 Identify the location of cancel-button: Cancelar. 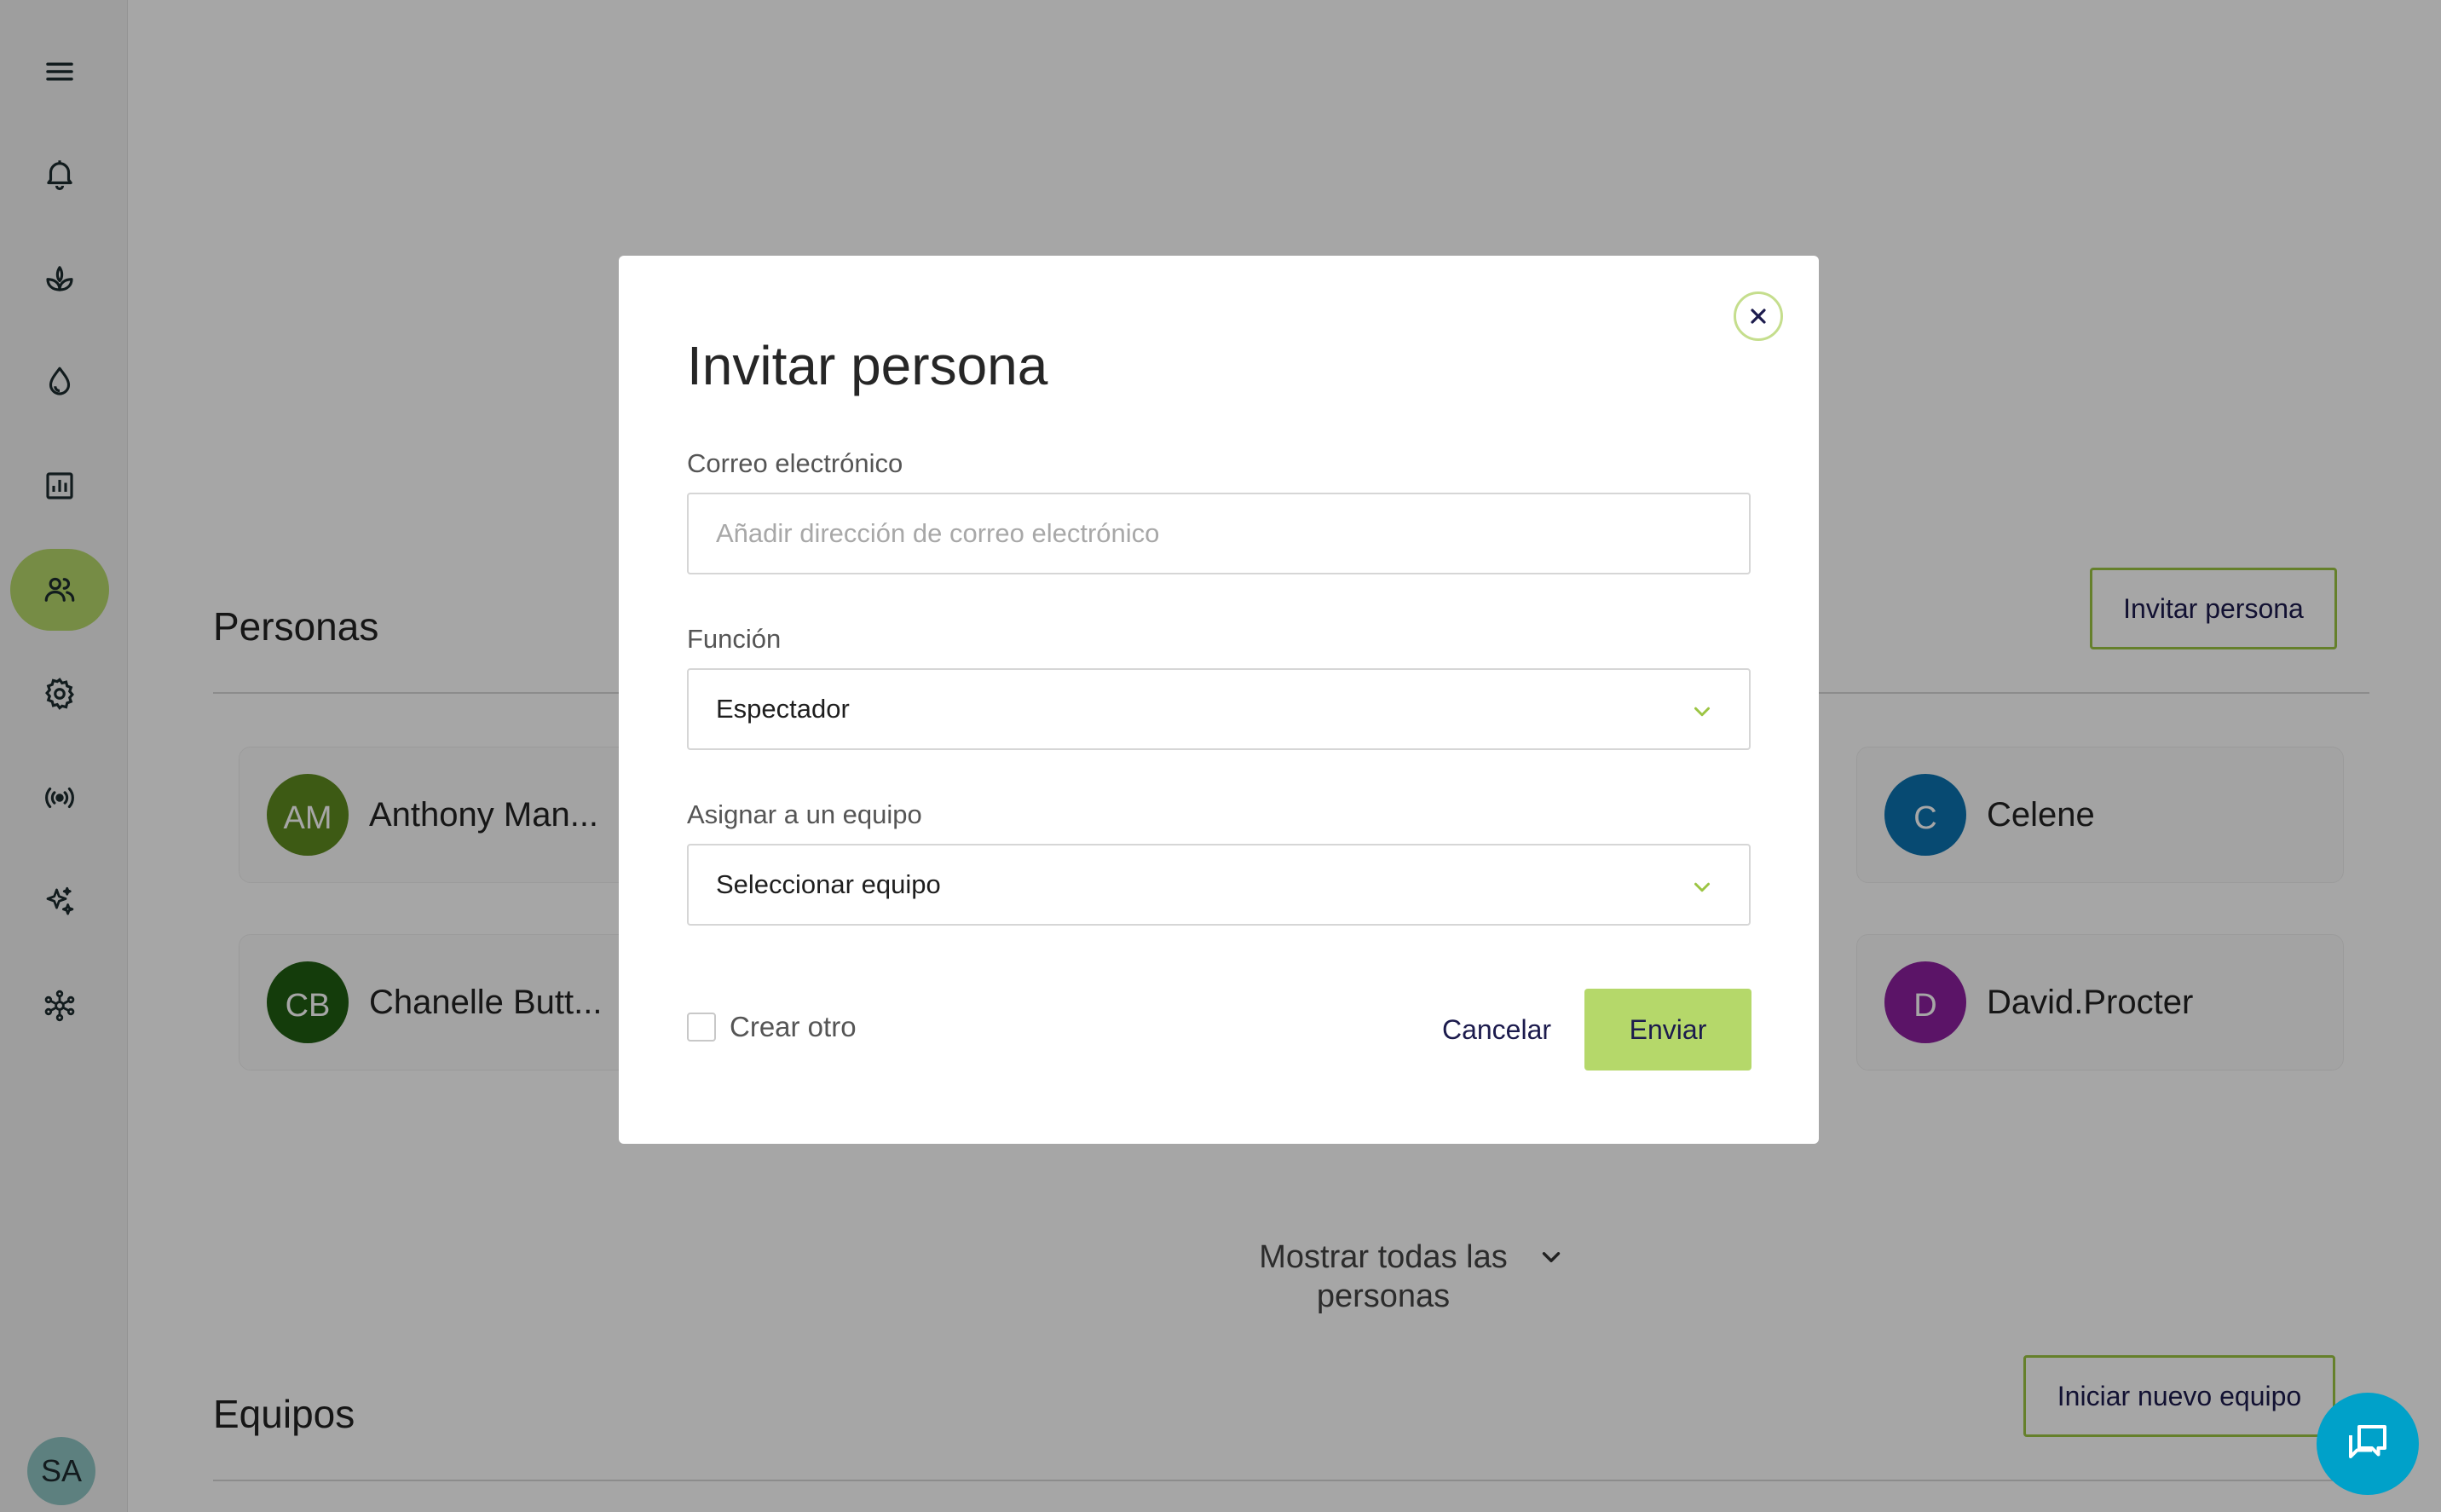
(1496, 1030).